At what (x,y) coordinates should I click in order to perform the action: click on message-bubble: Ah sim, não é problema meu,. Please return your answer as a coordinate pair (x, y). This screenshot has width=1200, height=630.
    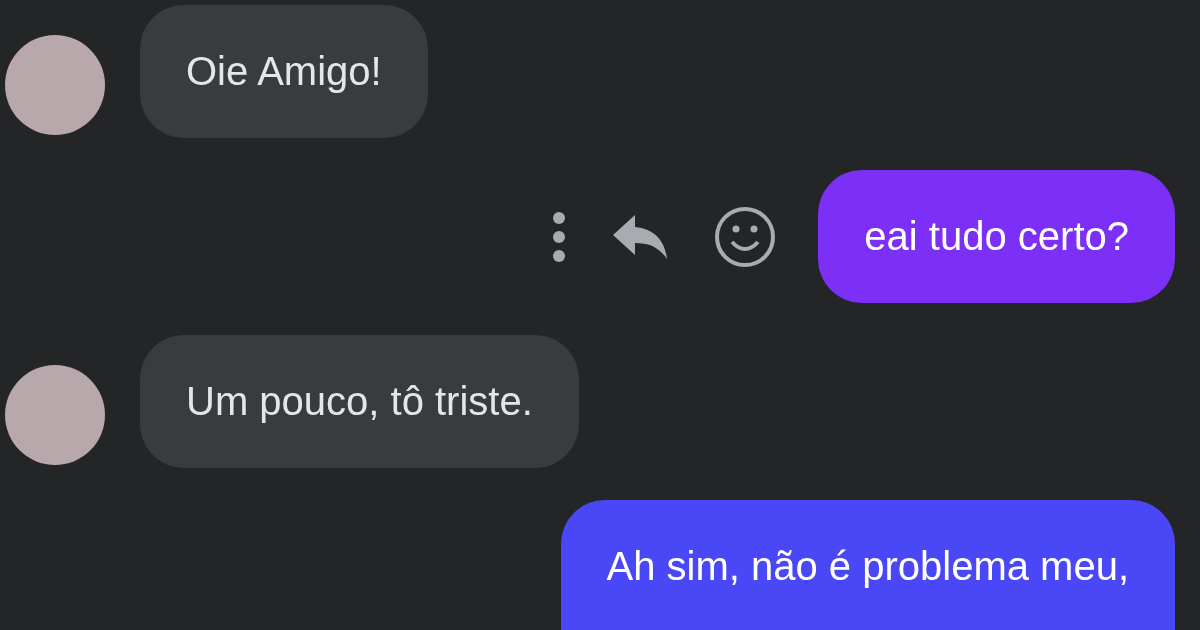
    Looking at the image, I should click on (867, 565).